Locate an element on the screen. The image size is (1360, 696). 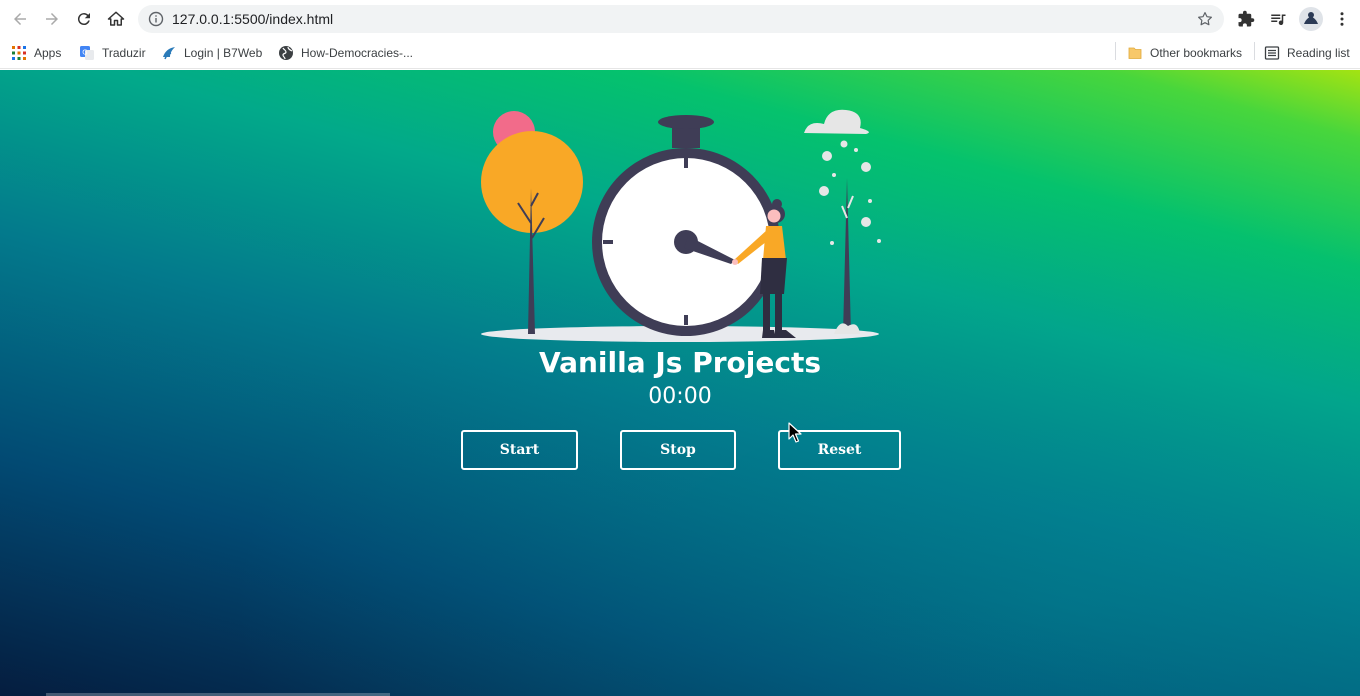
translate-icon: G is located at coordinates (87, 53).